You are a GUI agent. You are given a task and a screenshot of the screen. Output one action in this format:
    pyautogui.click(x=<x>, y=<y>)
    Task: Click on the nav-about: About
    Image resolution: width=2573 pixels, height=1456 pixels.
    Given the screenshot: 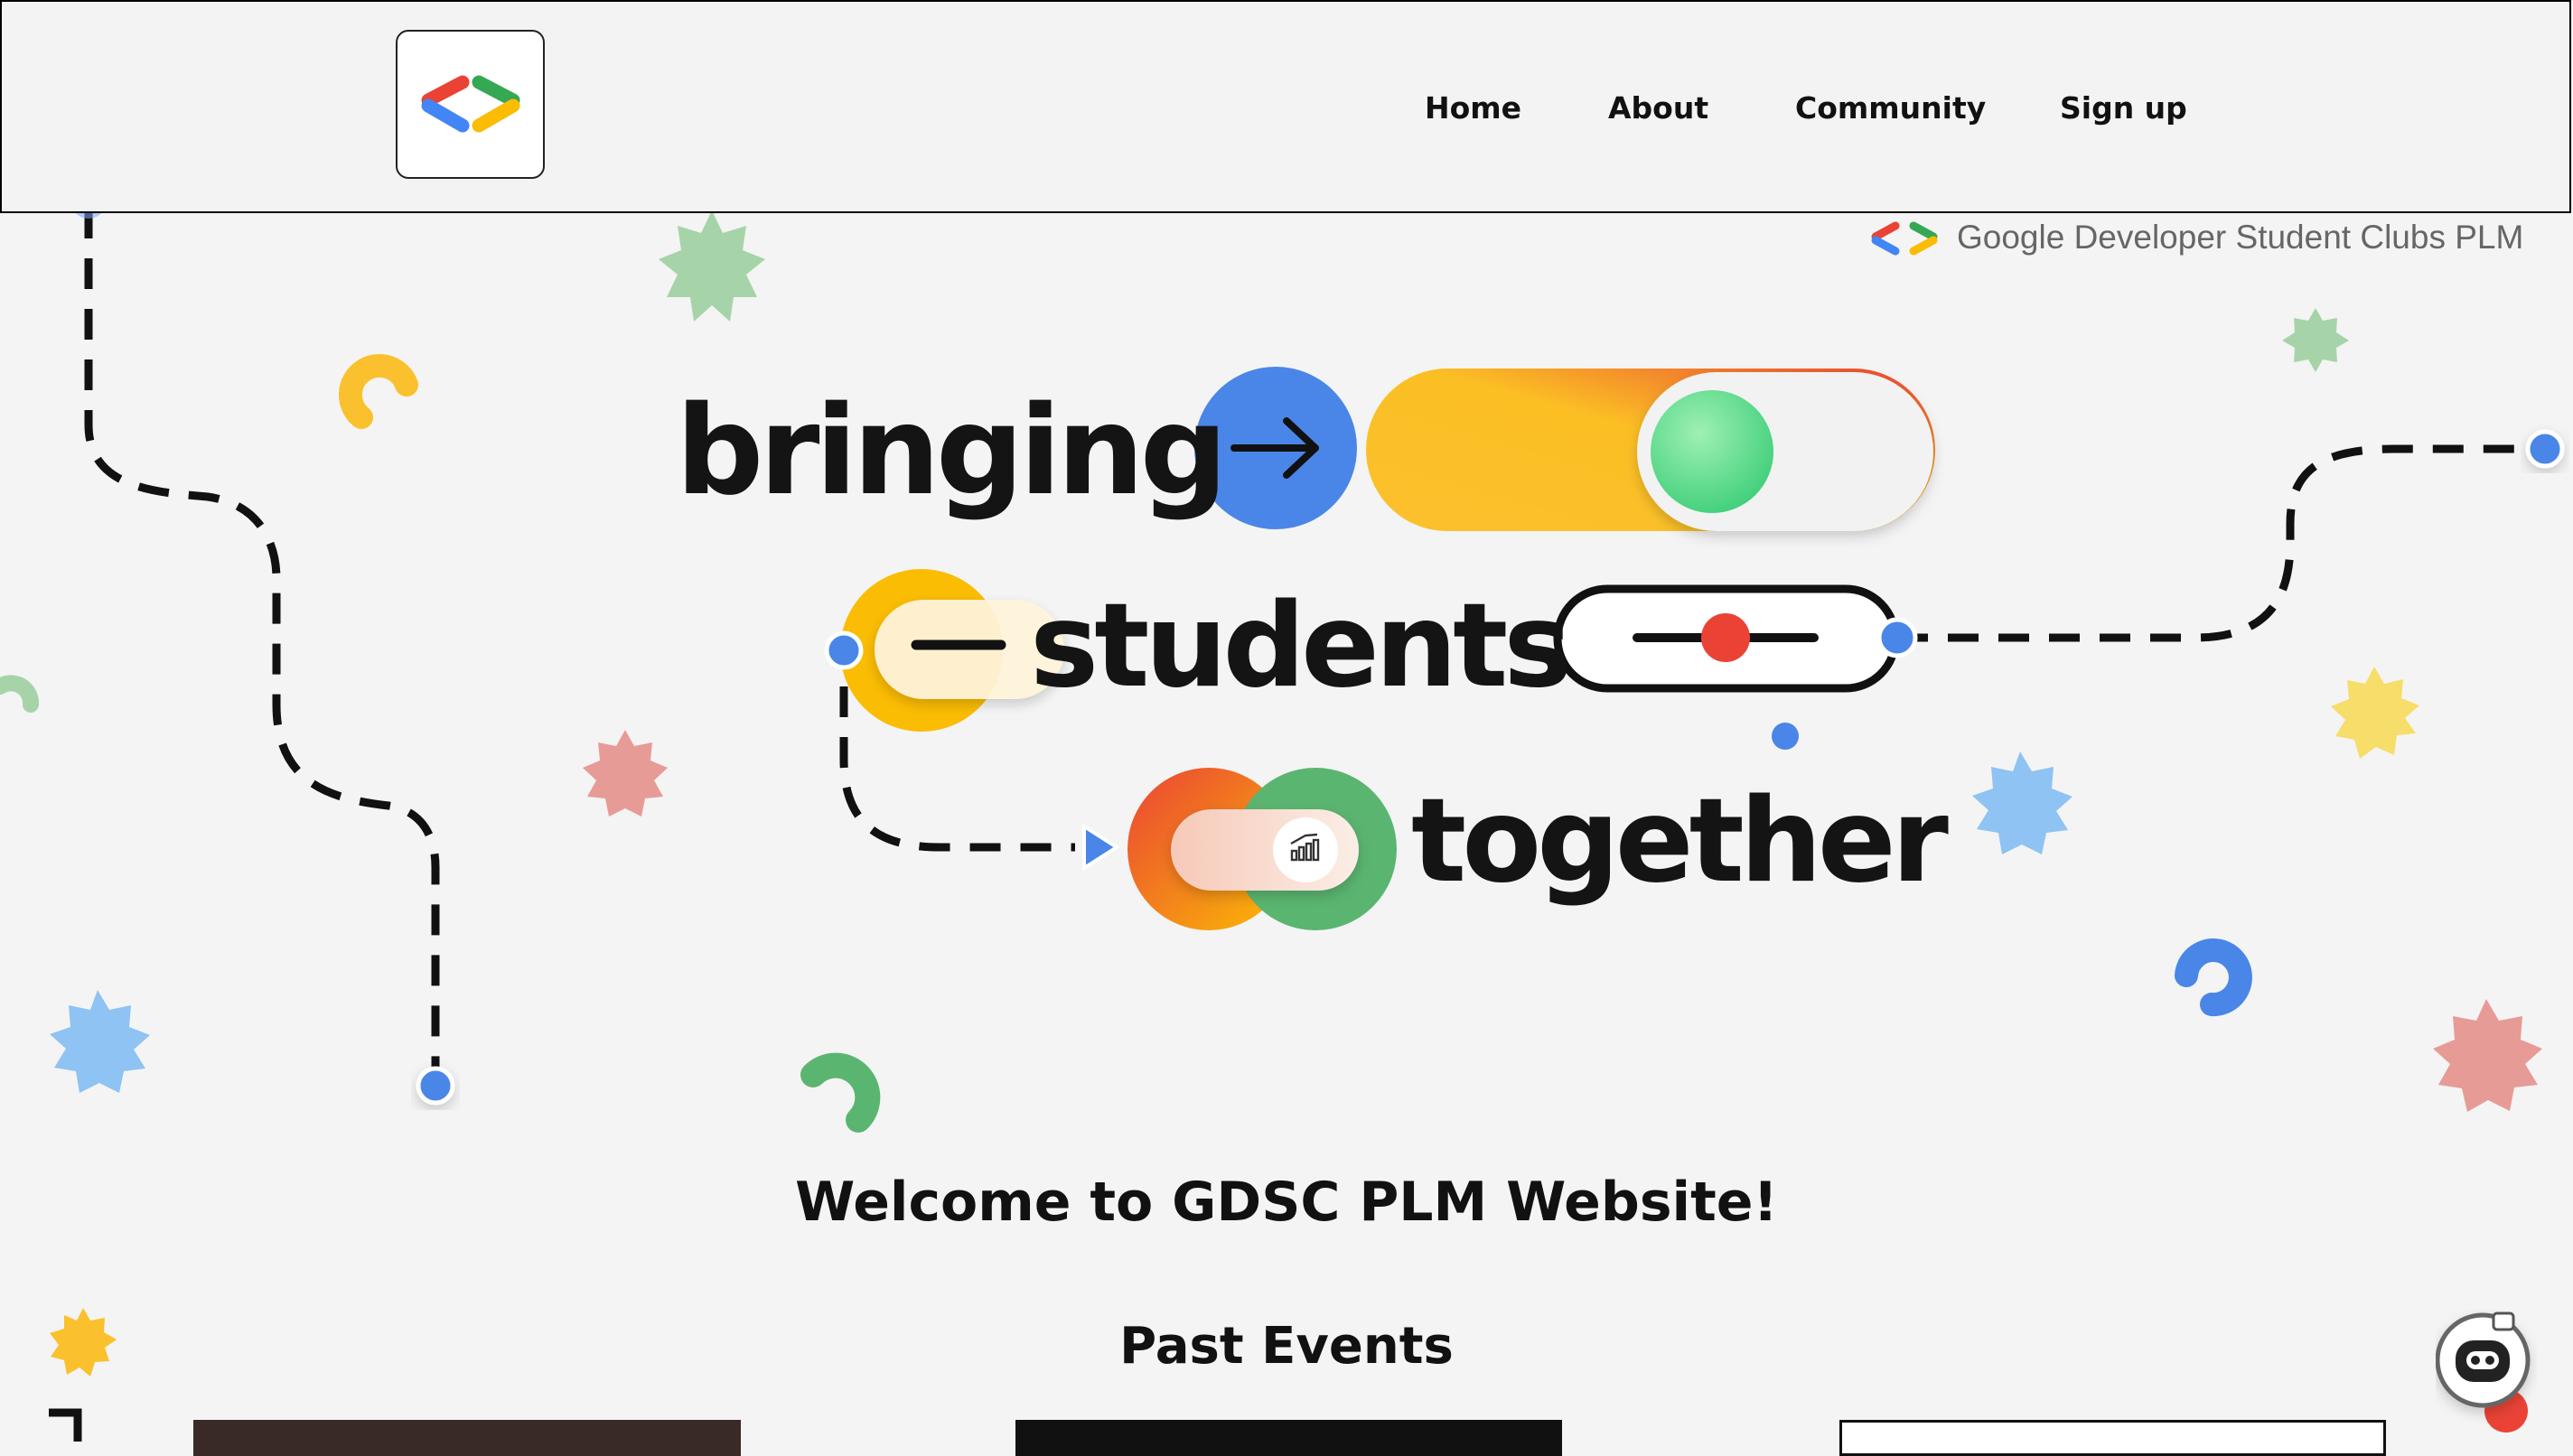 What is the action you would take?
    pyautogui.click(x=1658, y=108)
    